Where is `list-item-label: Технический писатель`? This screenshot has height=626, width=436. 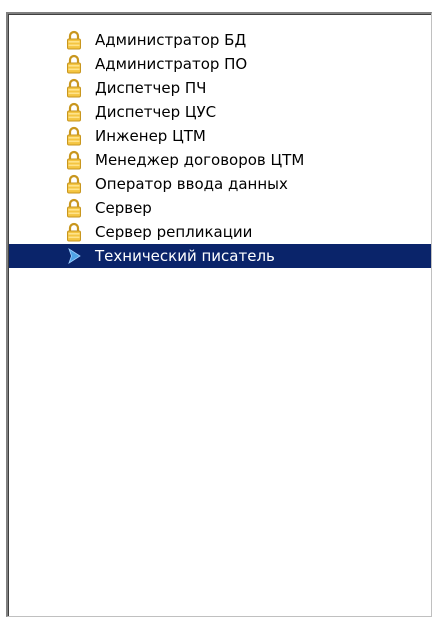 list-item-label: Технический писатель is located at coordinates (185, 256).